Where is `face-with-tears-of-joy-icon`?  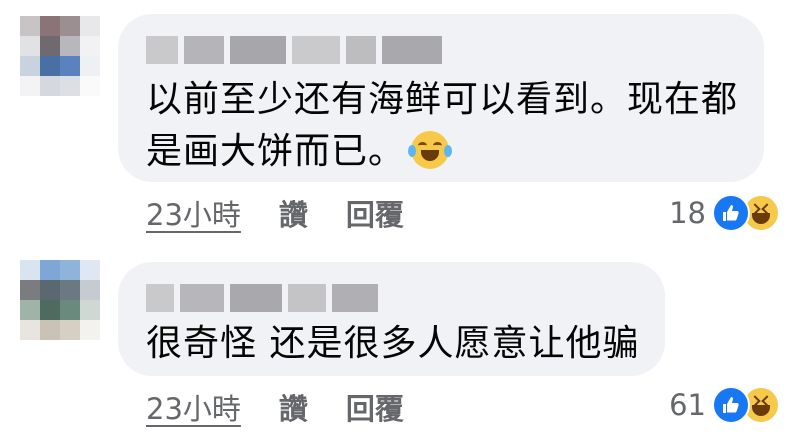
face-with-tears-of-joy-icon is located at coordinates (430, 150).